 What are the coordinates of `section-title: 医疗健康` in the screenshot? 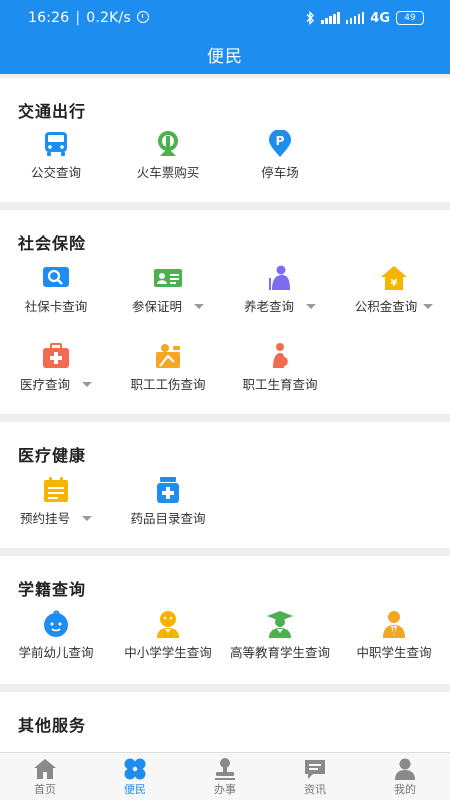 It's located at (52, 455).